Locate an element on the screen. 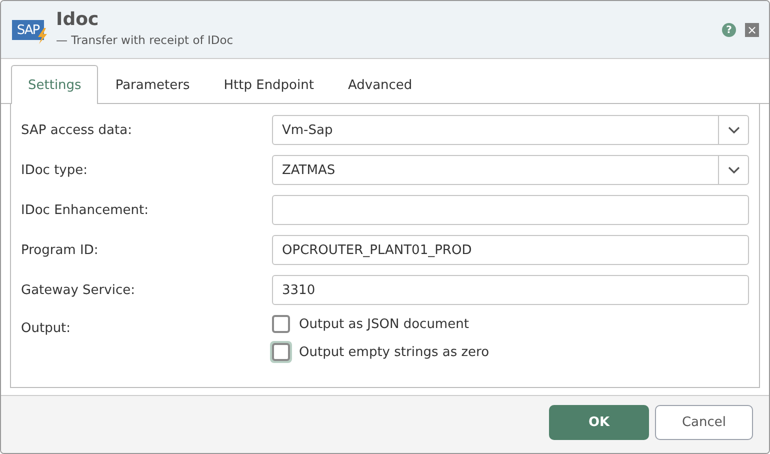  field-label: Output: is located at coordinates (46, 329).